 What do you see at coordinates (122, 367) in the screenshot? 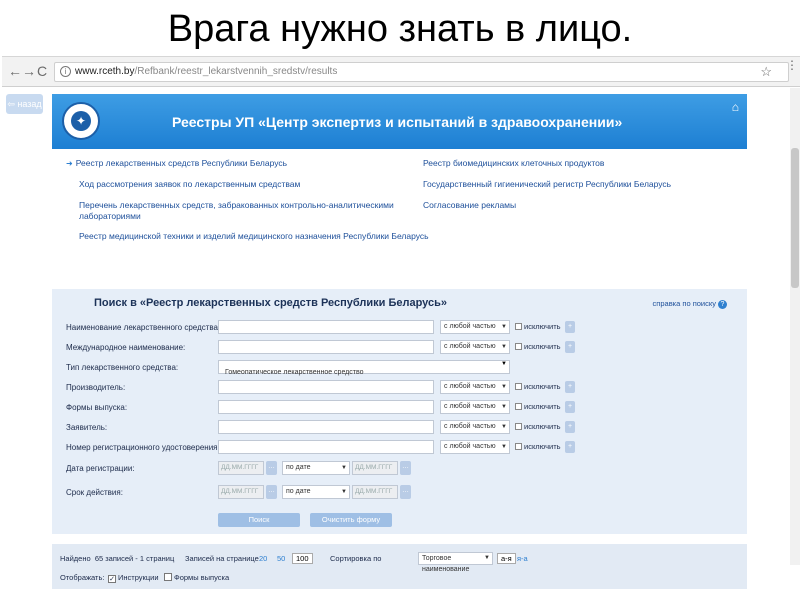
I see `field-label-type: Тип лекарственного средства:` at bounding box center [122, 367].